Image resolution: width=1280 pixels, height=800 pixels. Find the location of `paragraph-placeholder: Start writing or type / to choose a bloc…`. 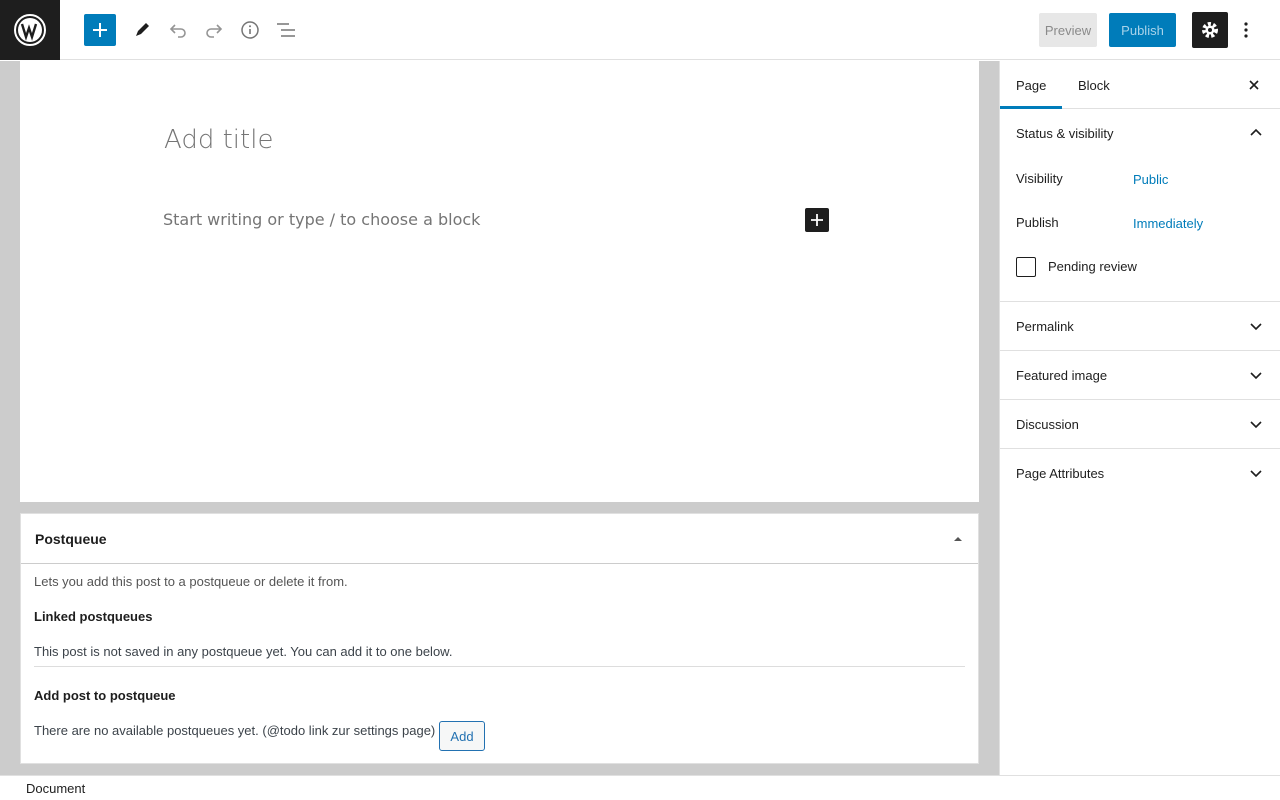

paragraph-placeholder: Start writing or type / to choose a bloc… is located at coordinates (321, 219).